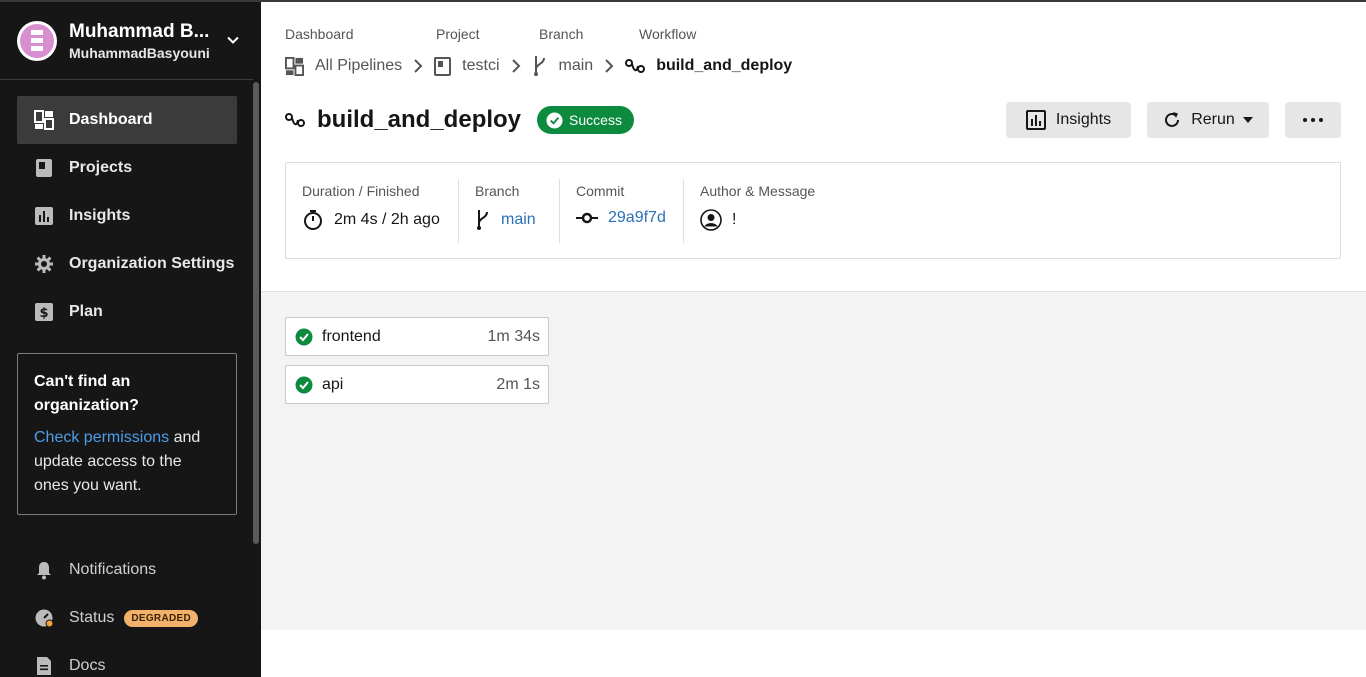 The image size is (1366, 677). Describe the element at coordinates (387, 219) in the screenshot. I see `duration-value: 2m 4s / 2h ago` at that location.